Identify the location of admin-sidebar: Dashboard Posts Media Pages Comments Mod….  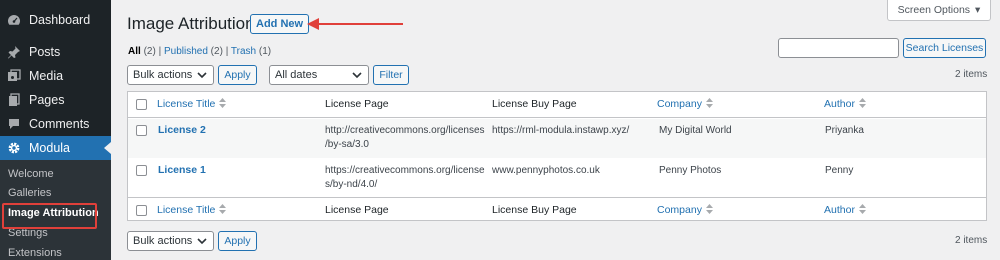
(55, 130).